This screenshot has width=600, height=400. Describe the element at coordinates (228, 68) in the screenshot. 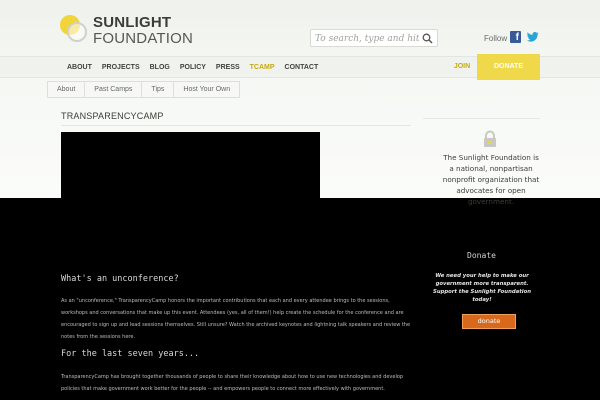

I see `nav-press: PRESS` at that location.